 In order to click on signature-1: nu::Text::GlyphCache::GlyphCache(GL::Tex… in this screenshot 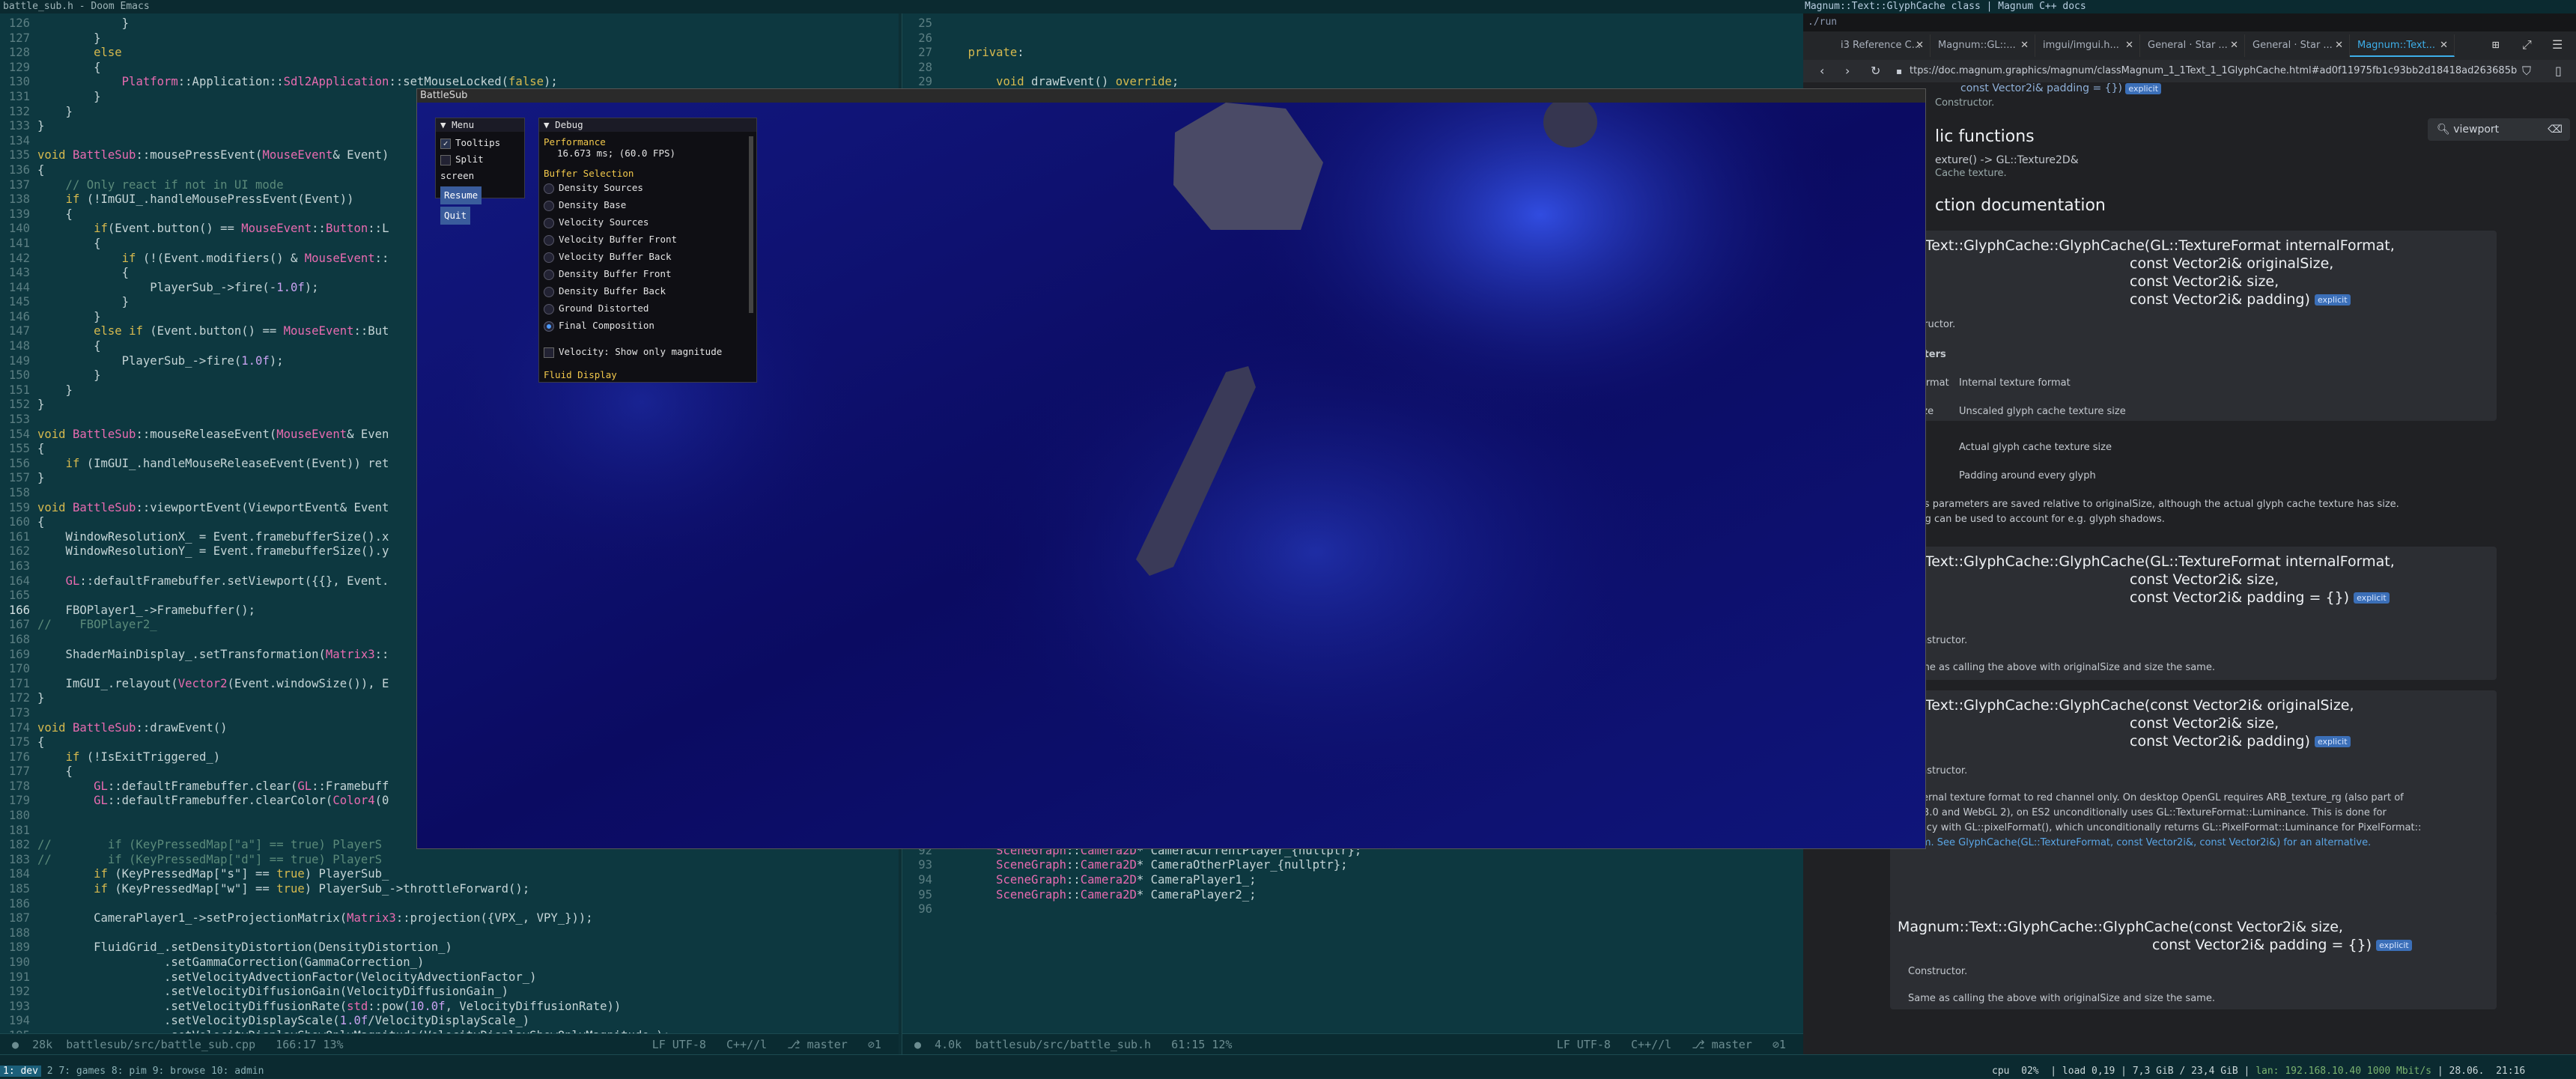, I will do `click(2193, 273)`.